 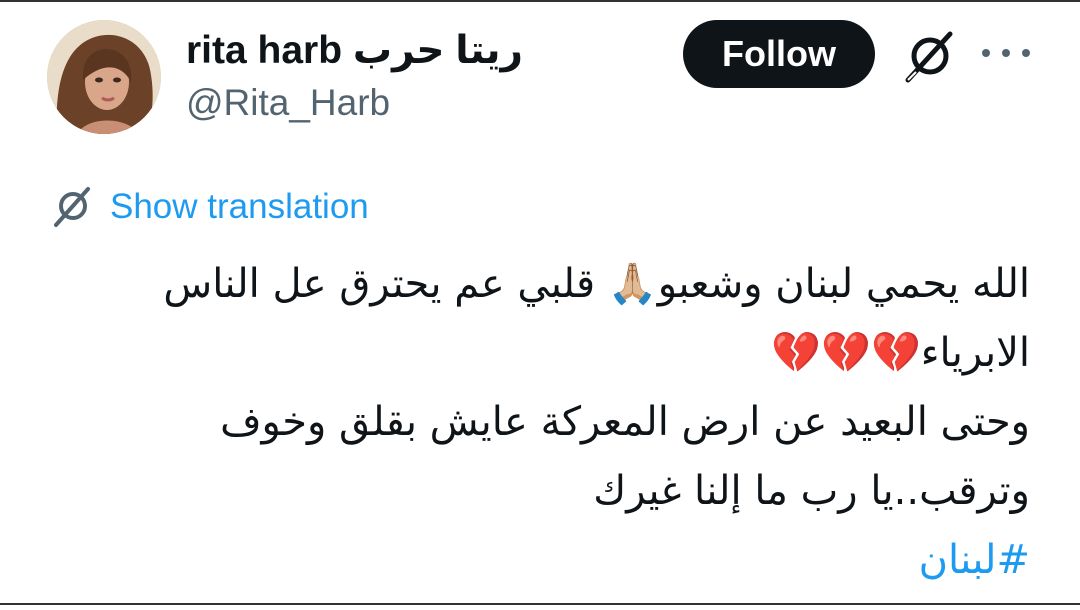 I want to click on follow-button: Follow, so click(x=779, y=54).